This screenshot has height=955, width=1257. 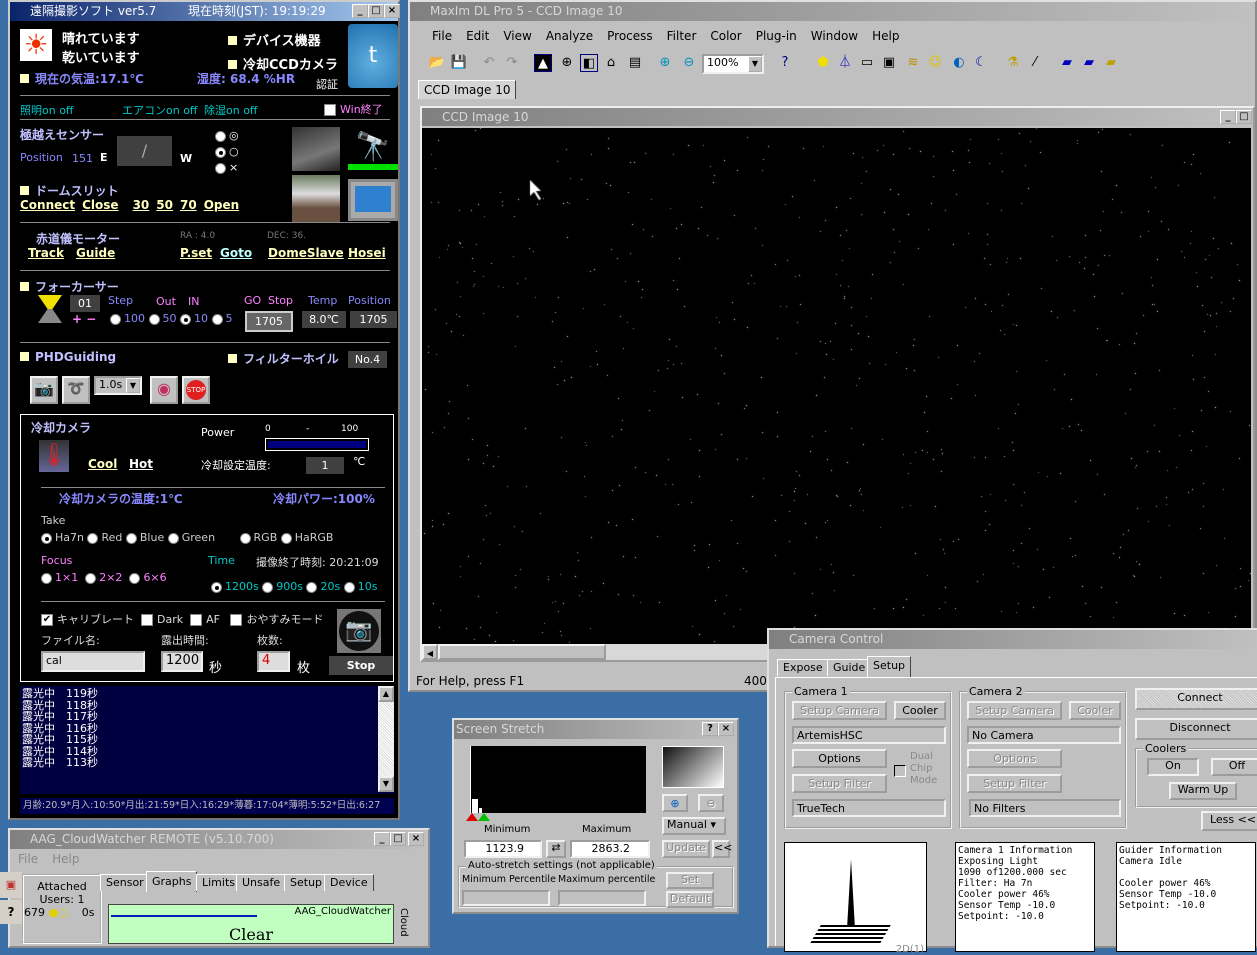 I want to click on capture-stop-button: Stop, so click(x=361, y=665).